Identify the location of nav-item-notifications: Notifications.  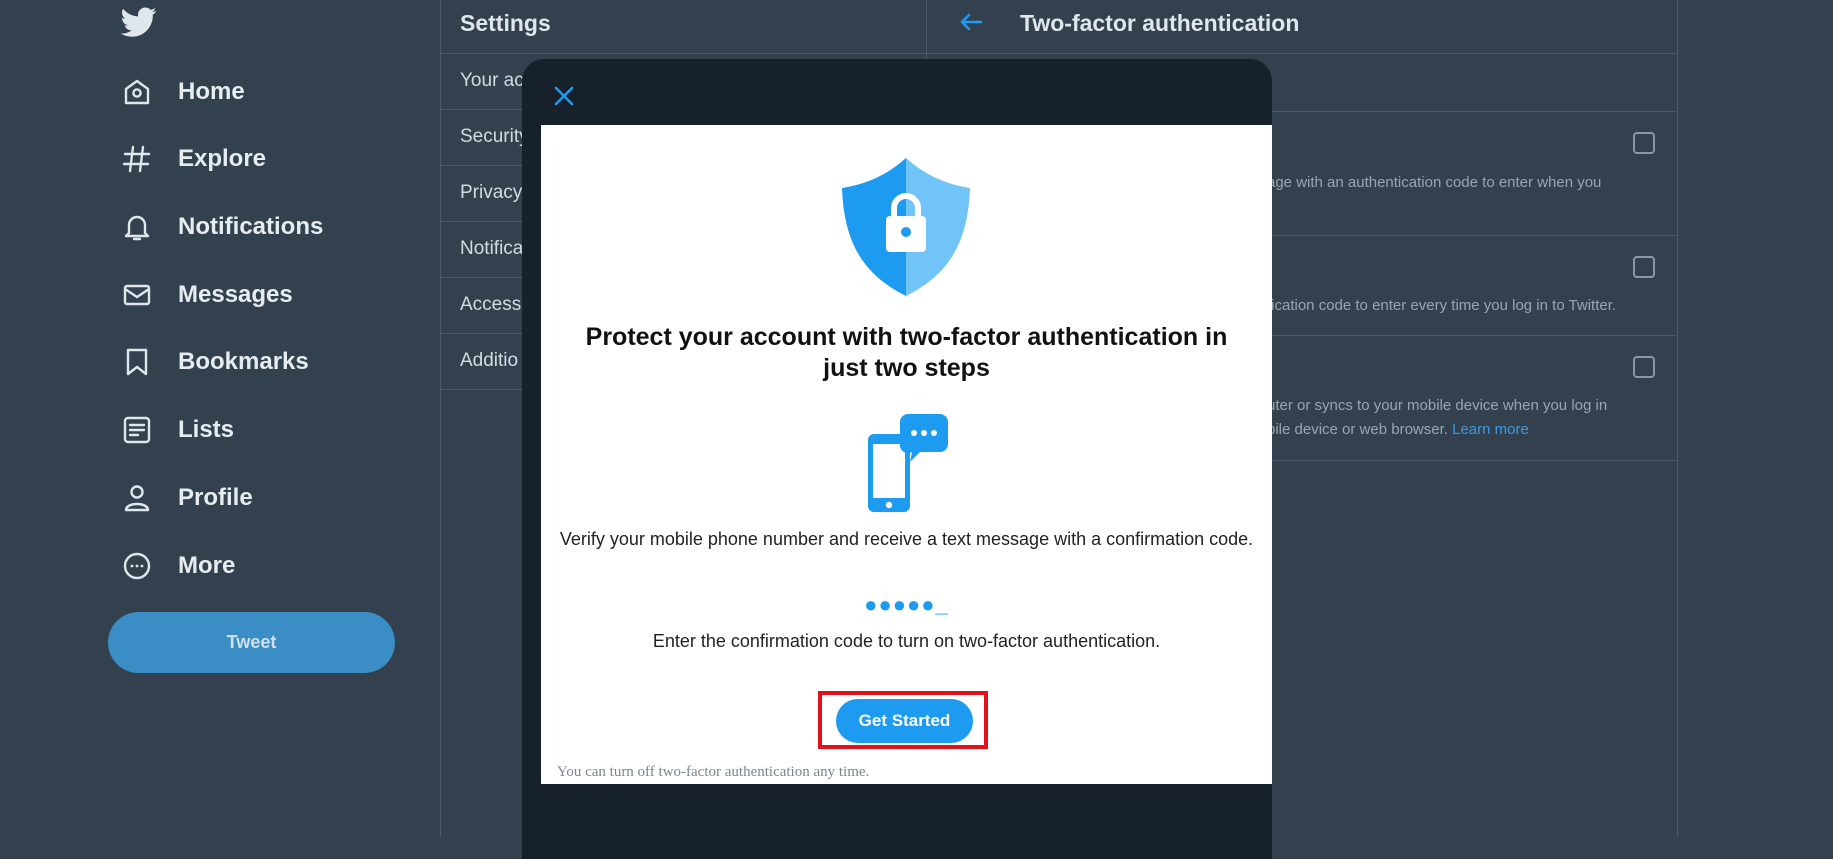
(221, 227).